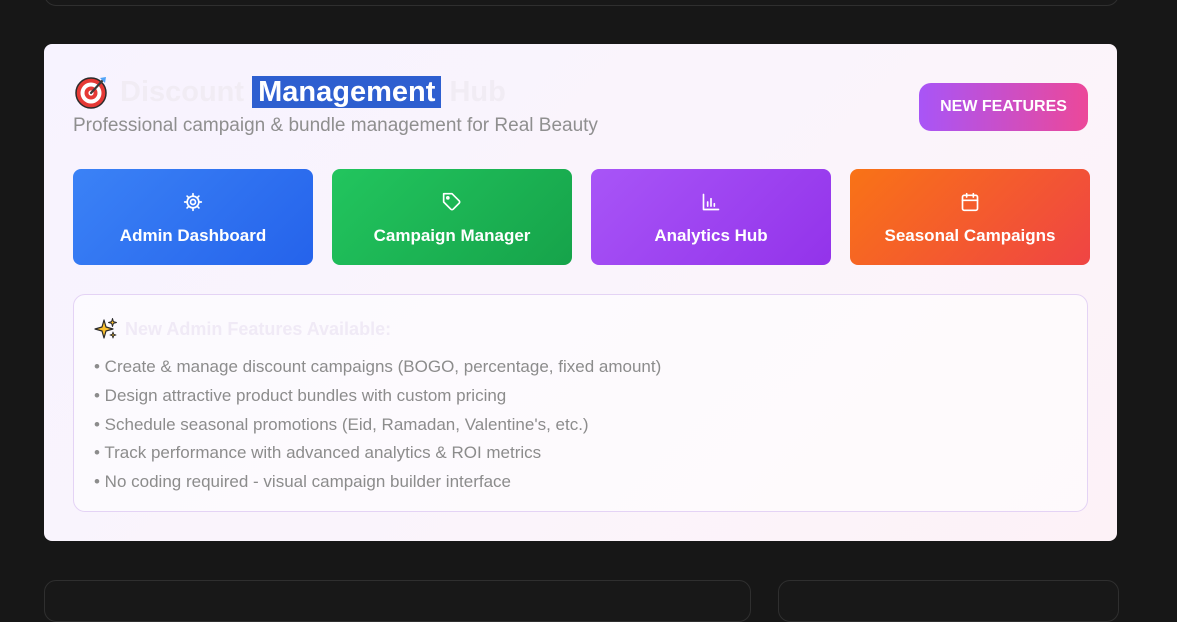 Image resolution: width=1177 pixels, height=622 pixels. I want to click on campaign-manager-button: Campaign Manager, so click(452, 217).